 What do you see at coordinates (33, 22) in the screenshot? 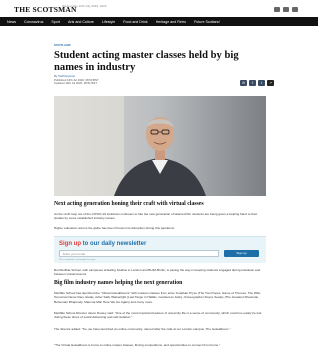
I see `nav-item-coronavirus: Coronavirus` at bounding box center [33, 22].